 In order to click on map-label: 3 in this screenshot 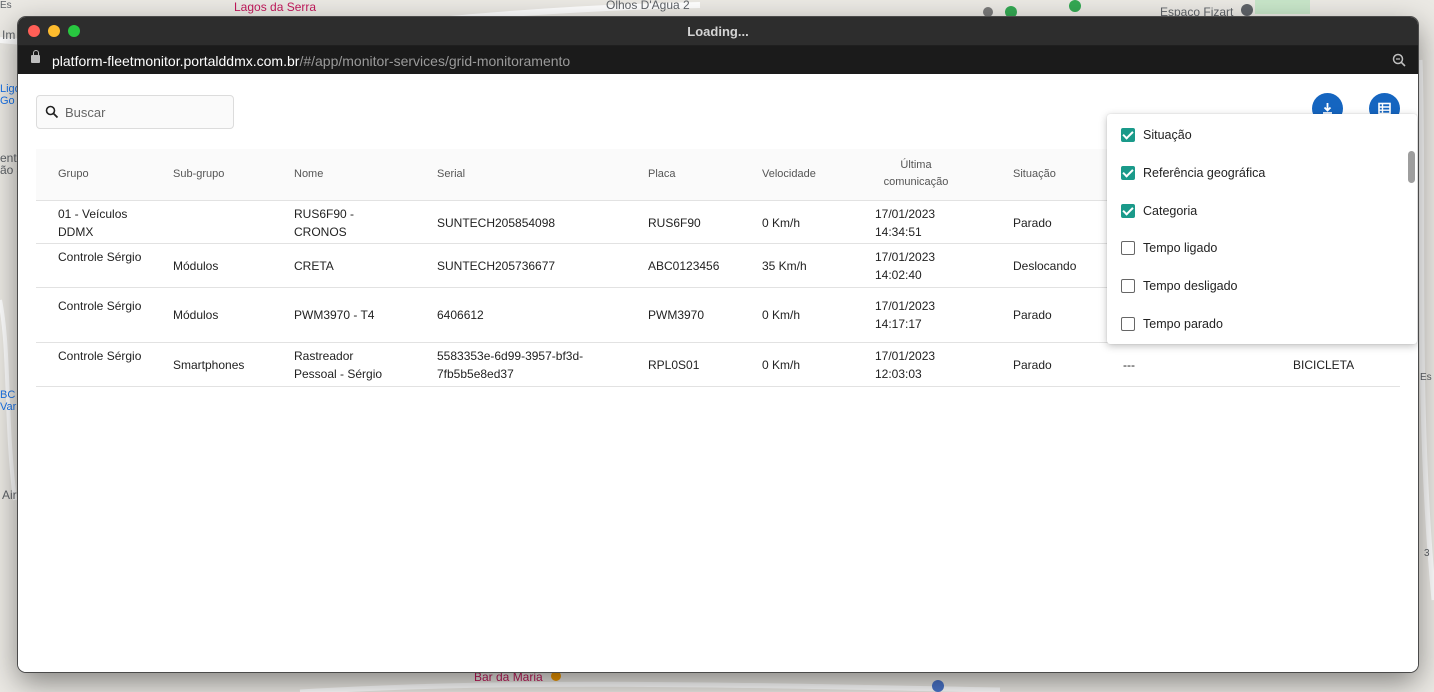, I will do `click(1427, 553)`.